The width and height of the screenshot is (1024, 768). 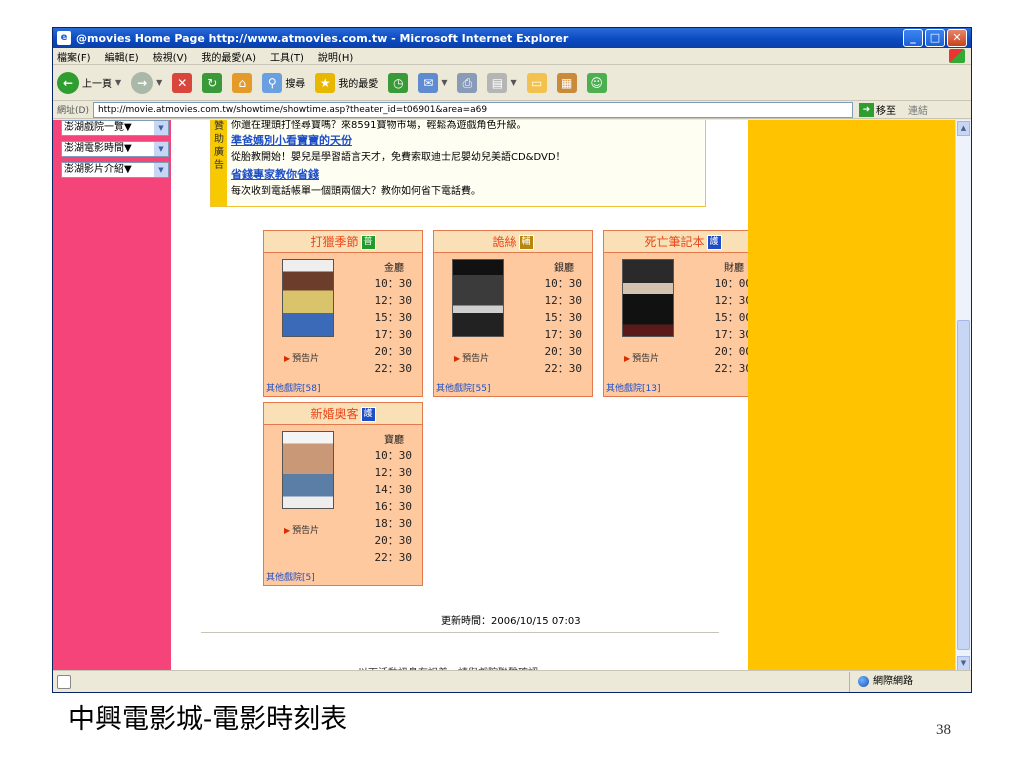 I want to click on showtime-list: 10：30 12：30 15：30 17：30 20：30 22：30, so click(x=394, y=326).